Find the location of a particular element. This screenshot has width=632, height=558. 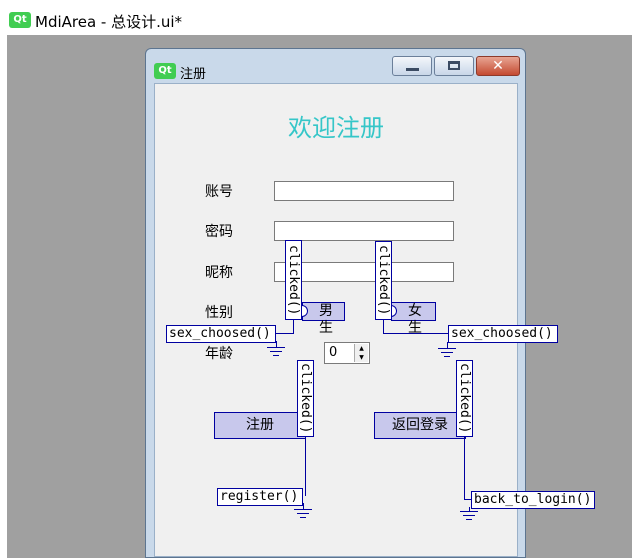

account-label: 账号 is located at coordinates (219, 192).